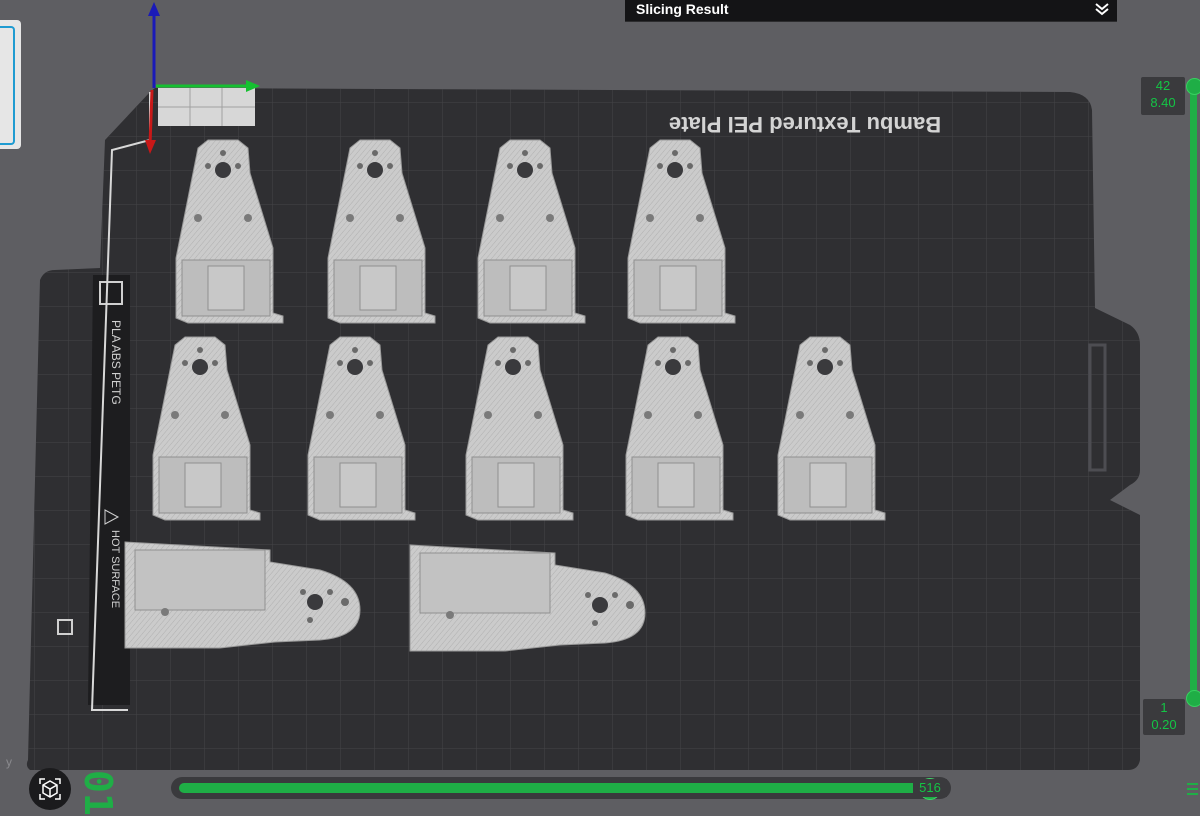  Describe the element at coordinates (151, 117) in the screenshot. I see `x-axis` at that location.